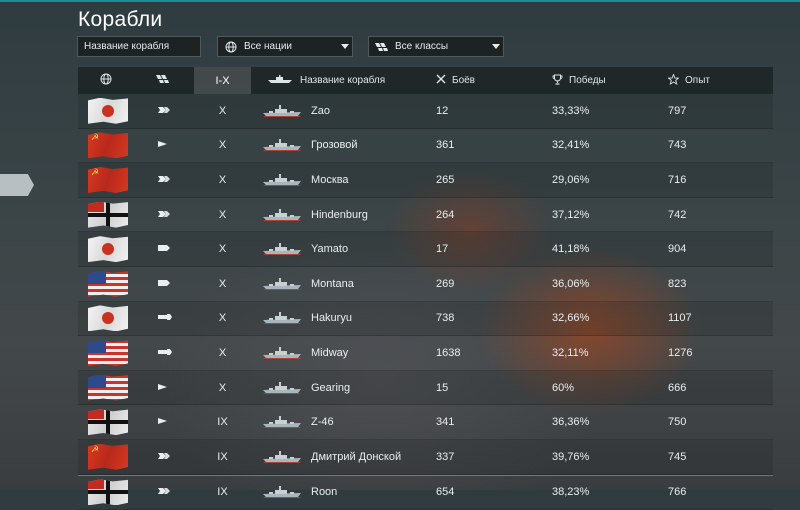 The width and height of the screenshot is (800, 510). Describe the element at coordinates (339, 214) in the screenshot. I see `ship-name-cell: Hindenburg` at that location.